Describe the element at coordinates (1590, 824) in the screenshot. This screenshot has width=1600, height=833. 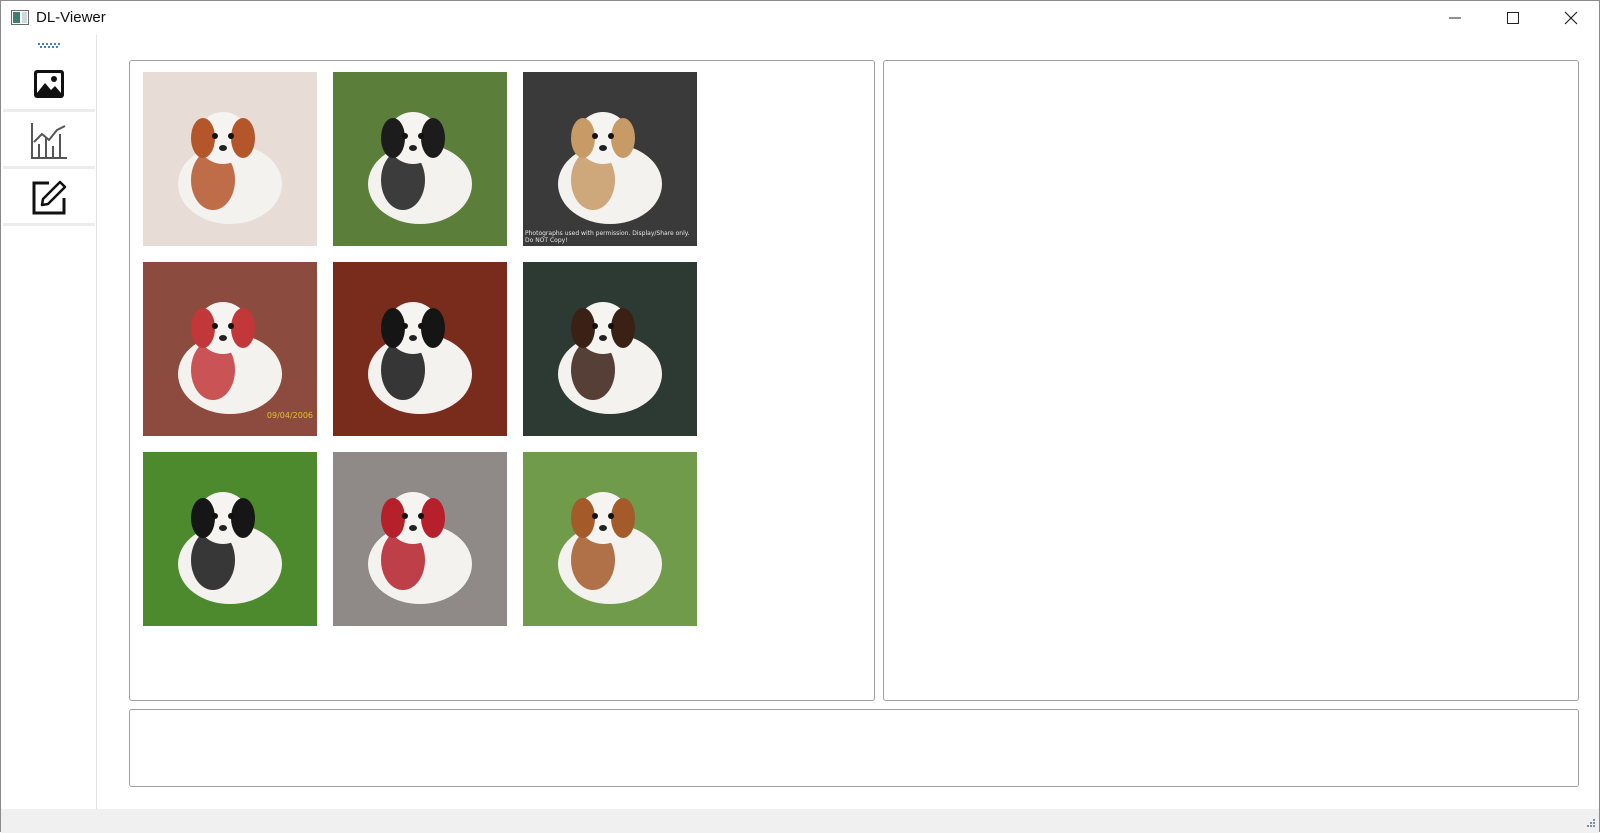
I see `resize-grip-icon` at that location.